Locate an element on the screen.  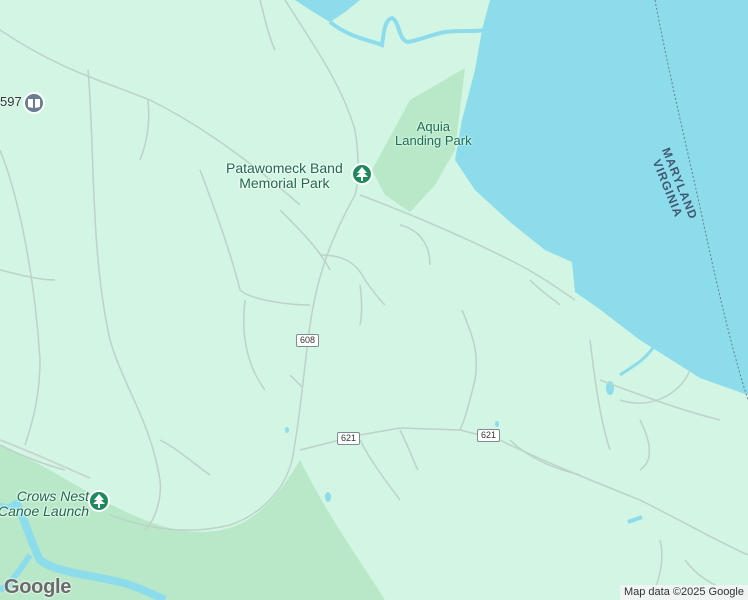
route-shield-608: 608 is located at coordinates (308, 340).